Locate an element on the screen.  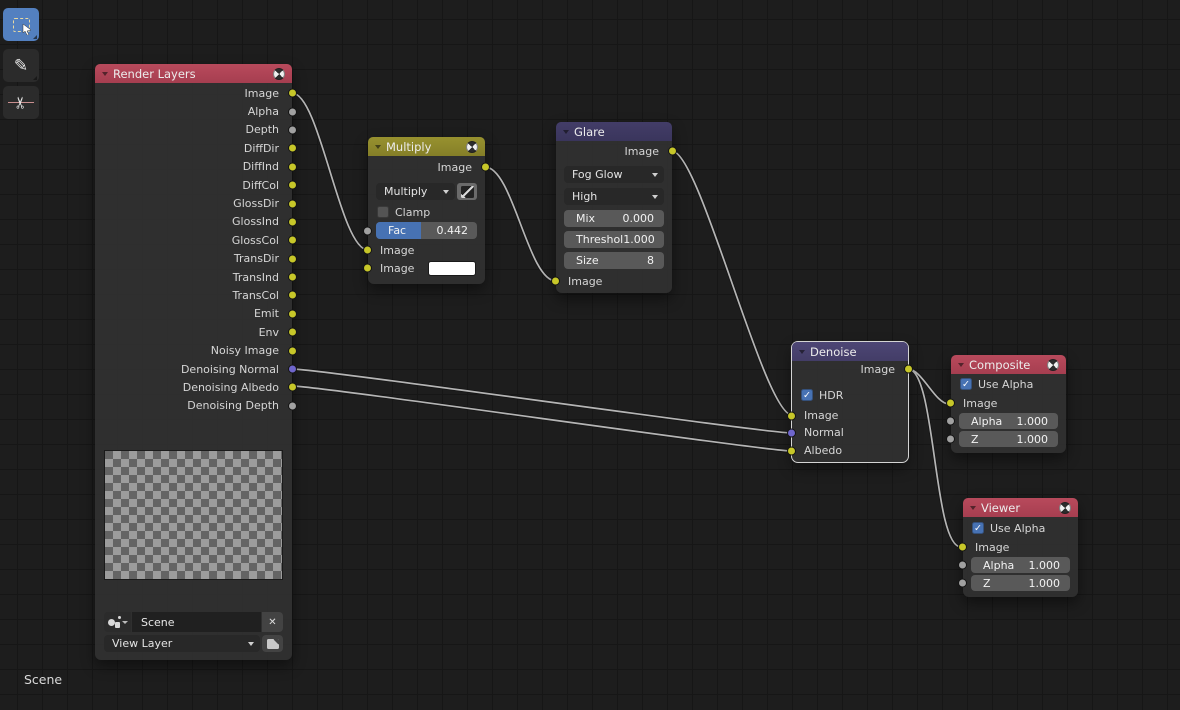
socket-label: TransDir is located at coordinates (256, 259).